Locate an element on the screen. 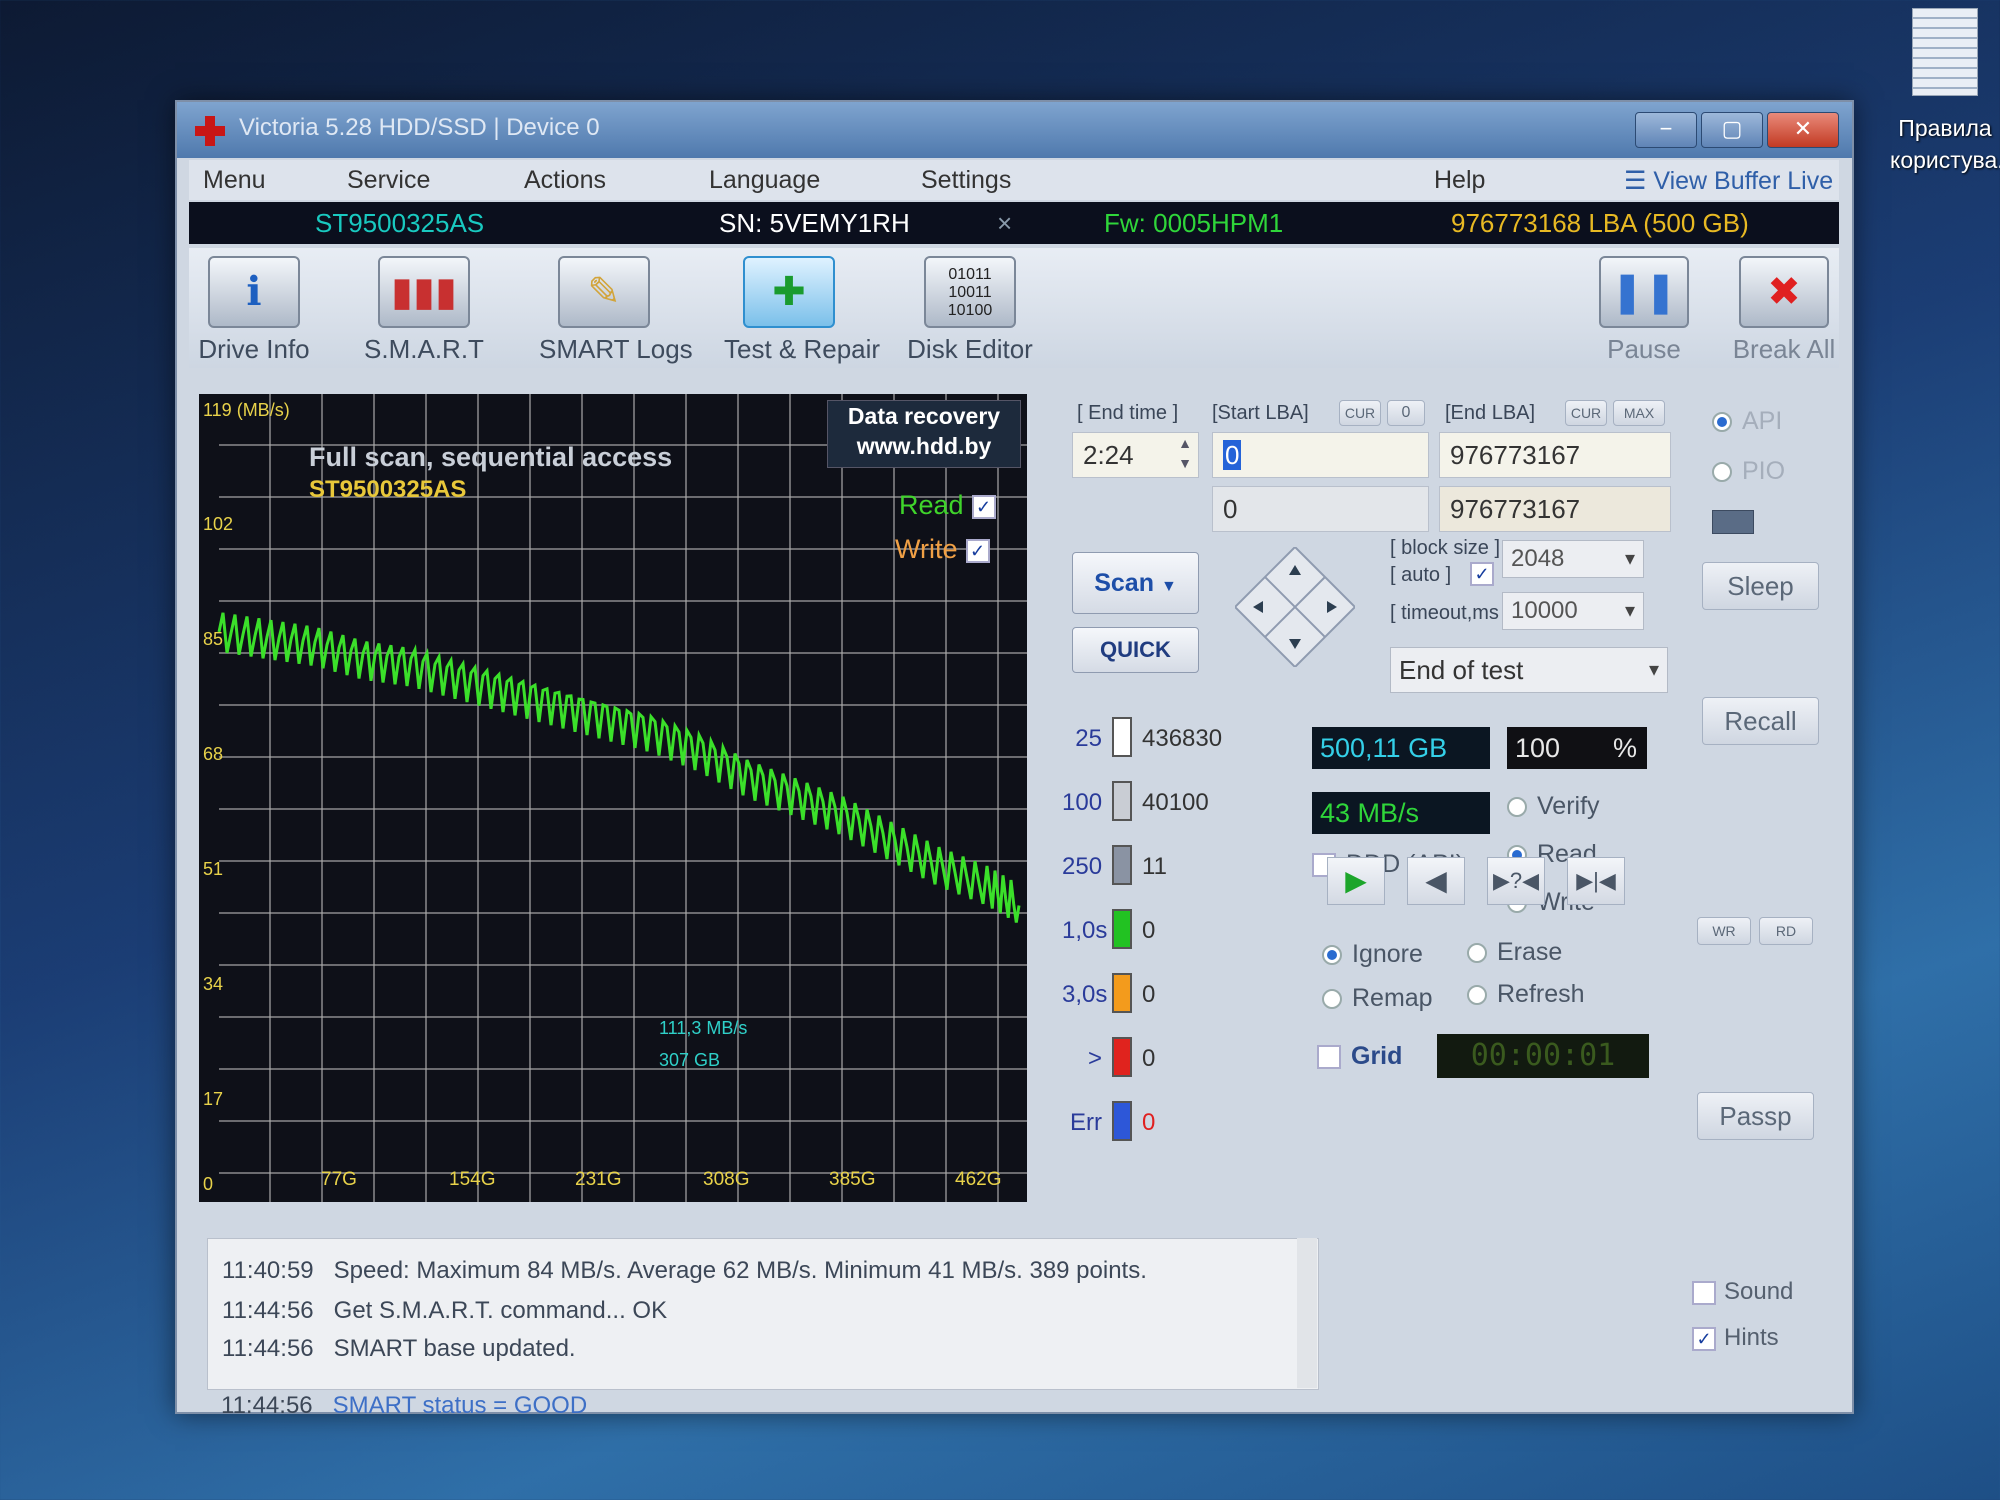  window-title: Victoria 5.28 HDD/SSD | Device 0 is located at coordinates (419, 127).